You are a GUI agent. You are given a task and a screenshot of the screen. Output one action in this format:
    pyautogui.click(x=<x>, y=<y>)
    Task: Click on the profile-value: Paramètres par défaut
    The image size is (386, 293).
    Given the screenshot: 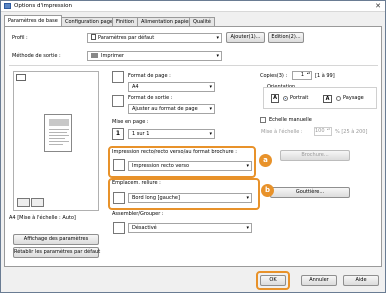 What is the action you would take?
    pyautogui.click(x=126, y=38)
    